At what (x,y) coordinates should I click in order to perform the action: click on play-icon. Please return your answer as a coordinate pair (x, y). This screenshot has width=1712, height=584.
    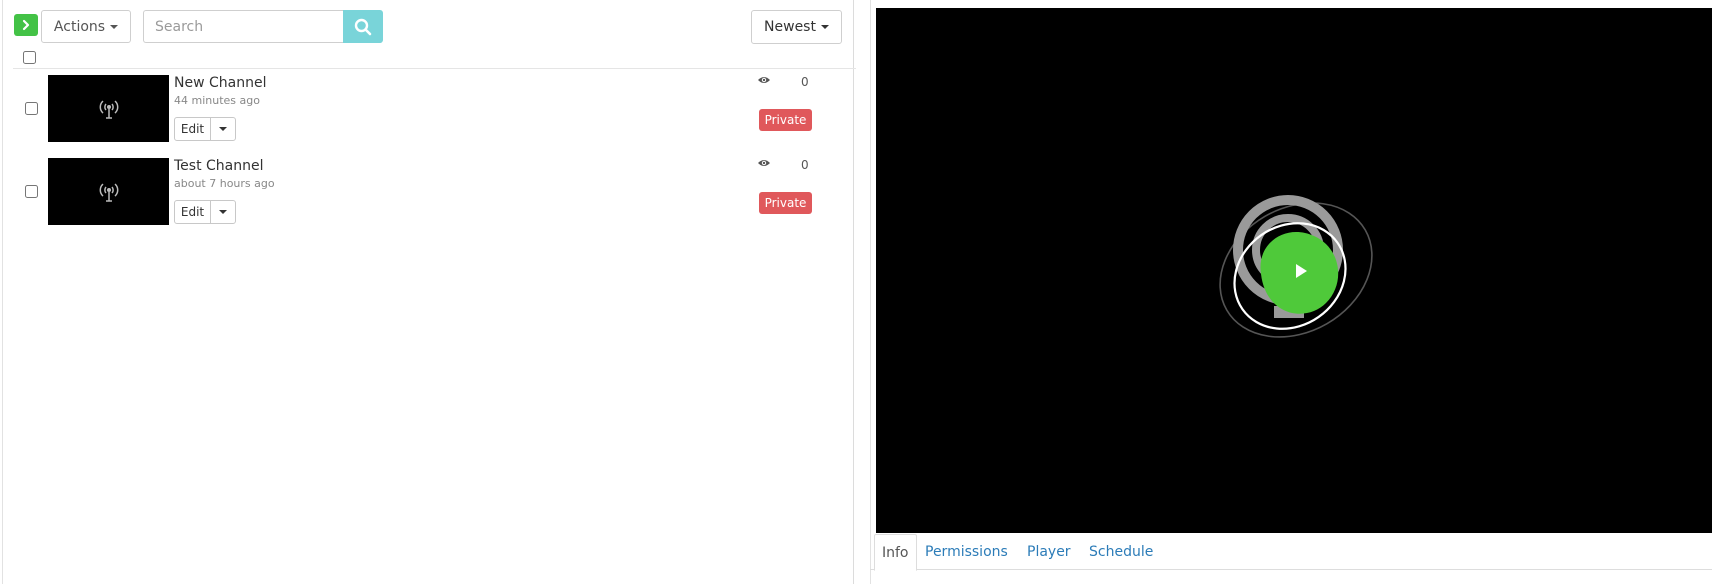
    Looking at the image, I should click on (1301, 271).